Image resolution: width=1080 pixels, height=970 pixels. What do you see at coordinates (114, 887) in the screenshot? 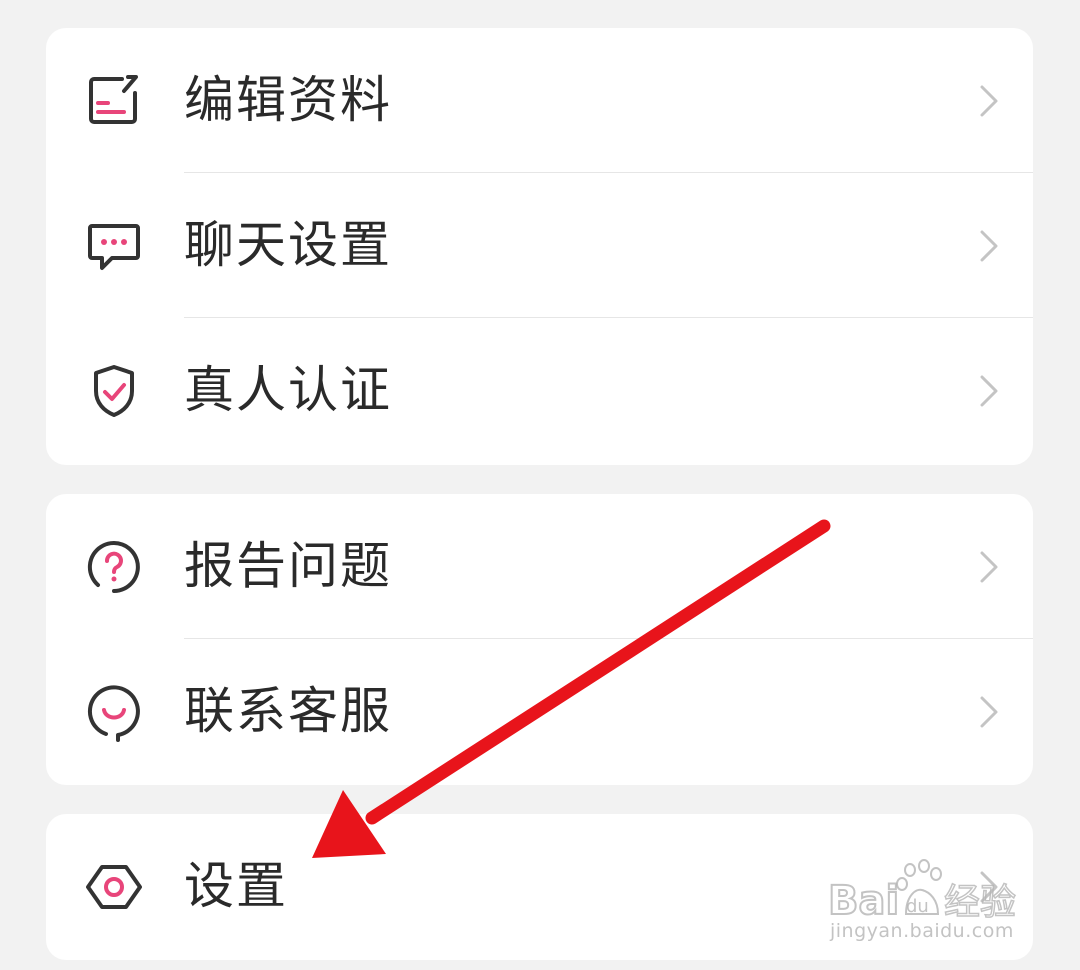
I see `settings-hexagon-icon` at bounding box center [114, 887].